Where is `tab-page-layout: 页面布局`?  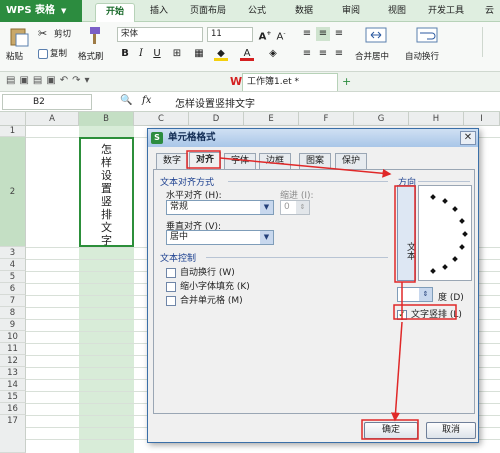 tab-page-layout: 页面布局 is located at coordinates (208, 12).